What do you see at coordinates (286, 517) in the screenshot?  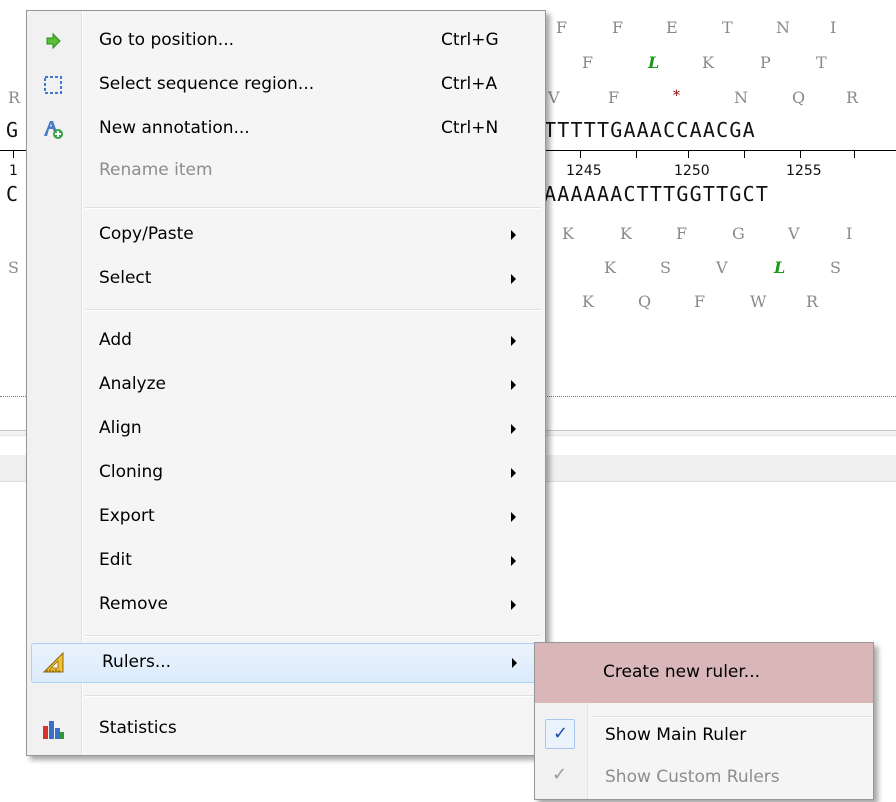 I see `menu-item-export: Export` at bounding box center [286, 517].